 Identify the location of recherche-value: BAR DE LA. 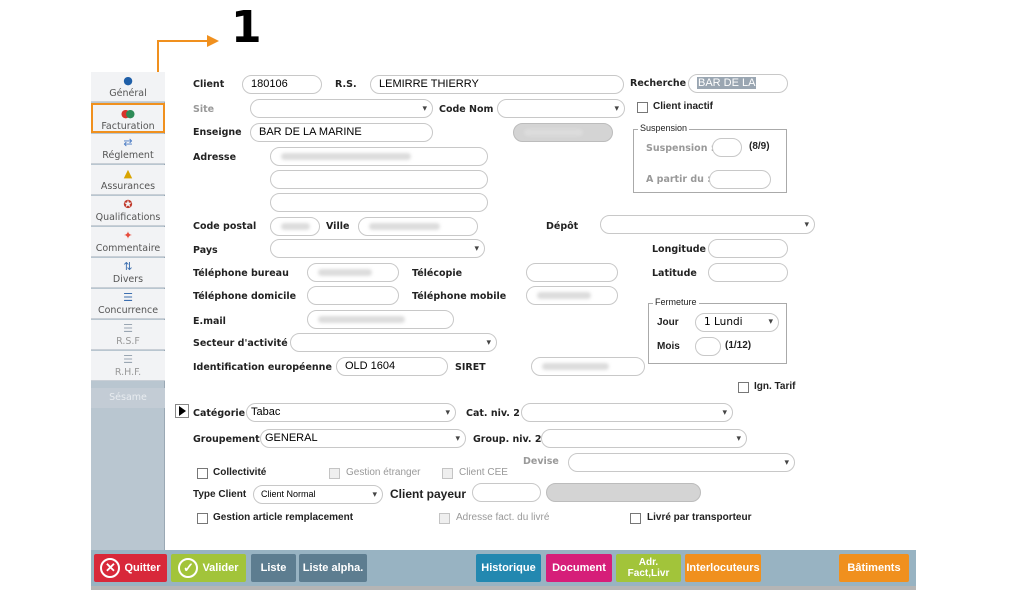
(727, 83).